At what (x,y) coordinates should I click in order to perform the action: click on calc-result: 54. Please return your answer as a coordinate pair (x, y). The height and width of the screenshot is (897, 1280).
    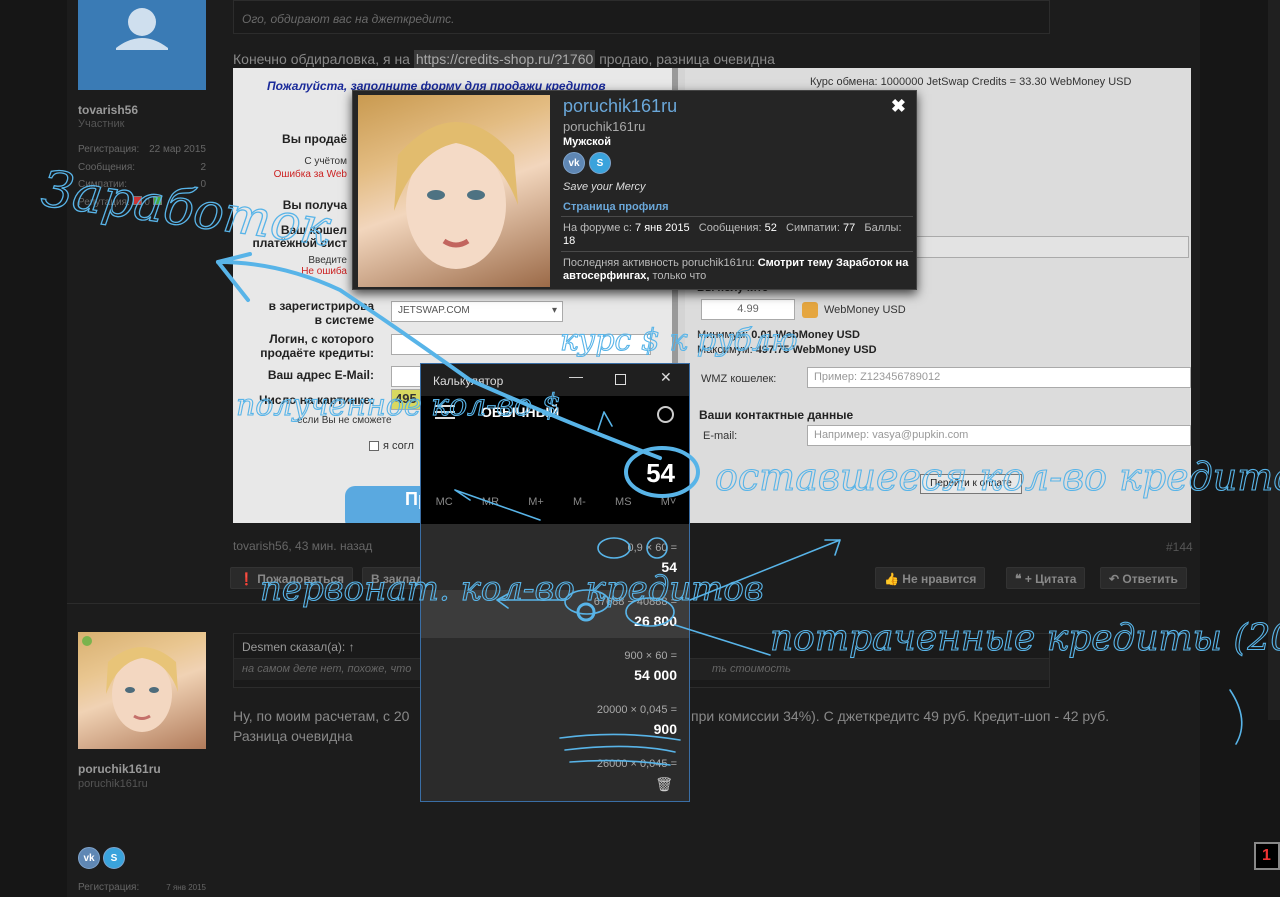
    Looking at the image, I should click on (660, 473).